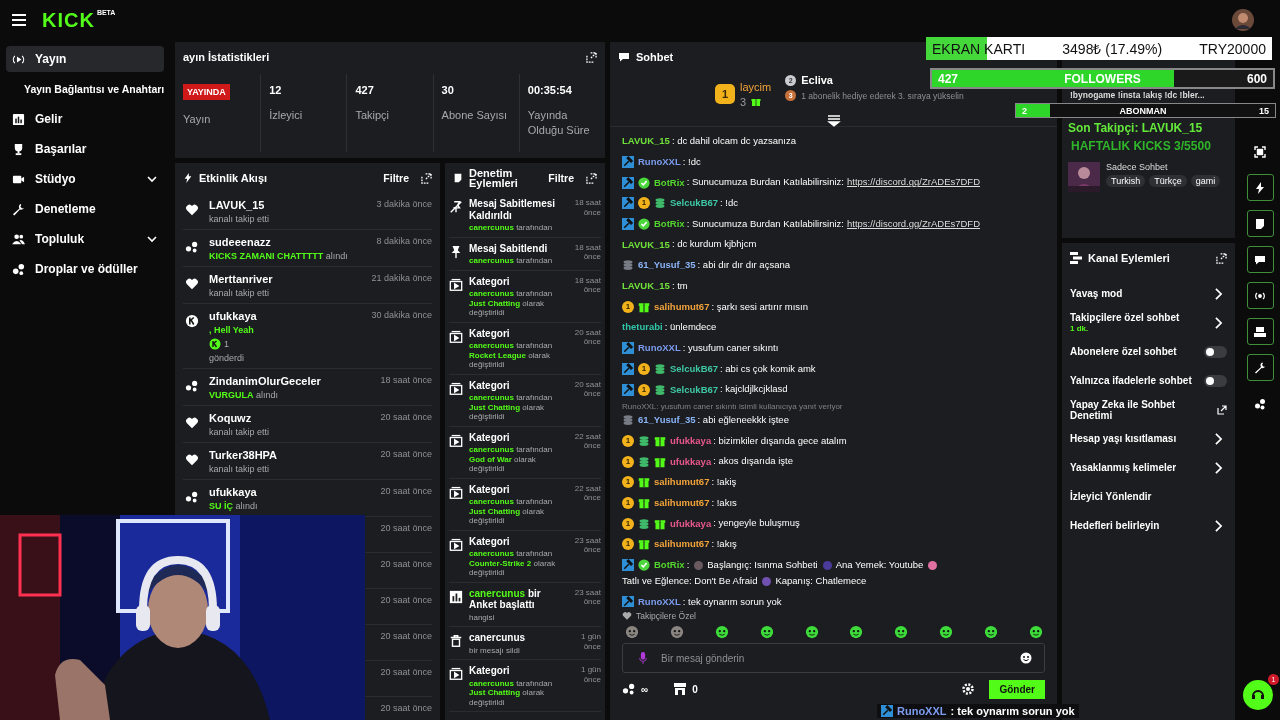 The image size is (1280, 720). What do you see at coordinates (1205, 181) in the screenshot?
I see `tag: gami` at bounding box center [1205, 181].